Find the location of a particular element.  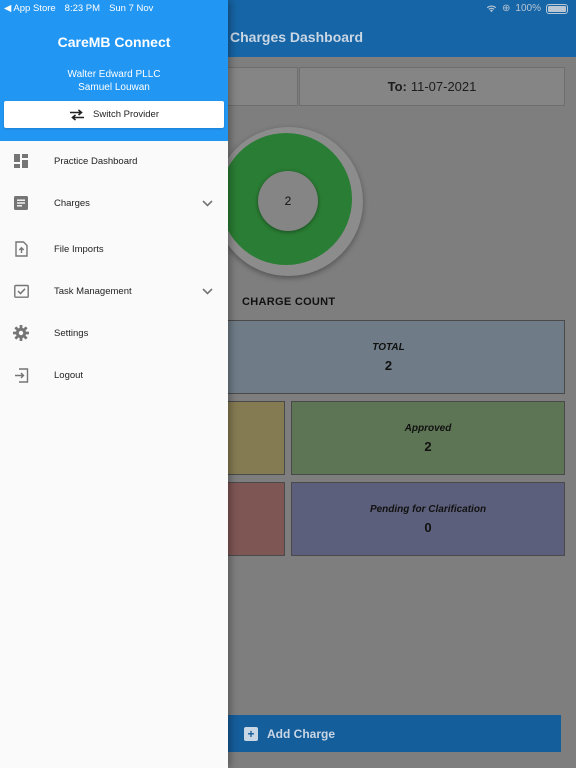

charges-icon is located at coordinates (21, 203).